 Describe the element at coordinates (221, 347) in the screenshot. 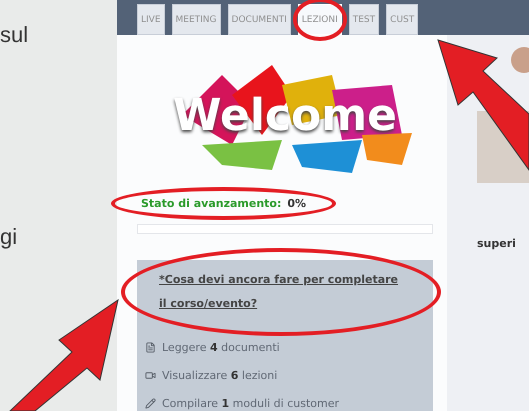

I see `todo-item-text: Leggere 4 documenti` at that location.